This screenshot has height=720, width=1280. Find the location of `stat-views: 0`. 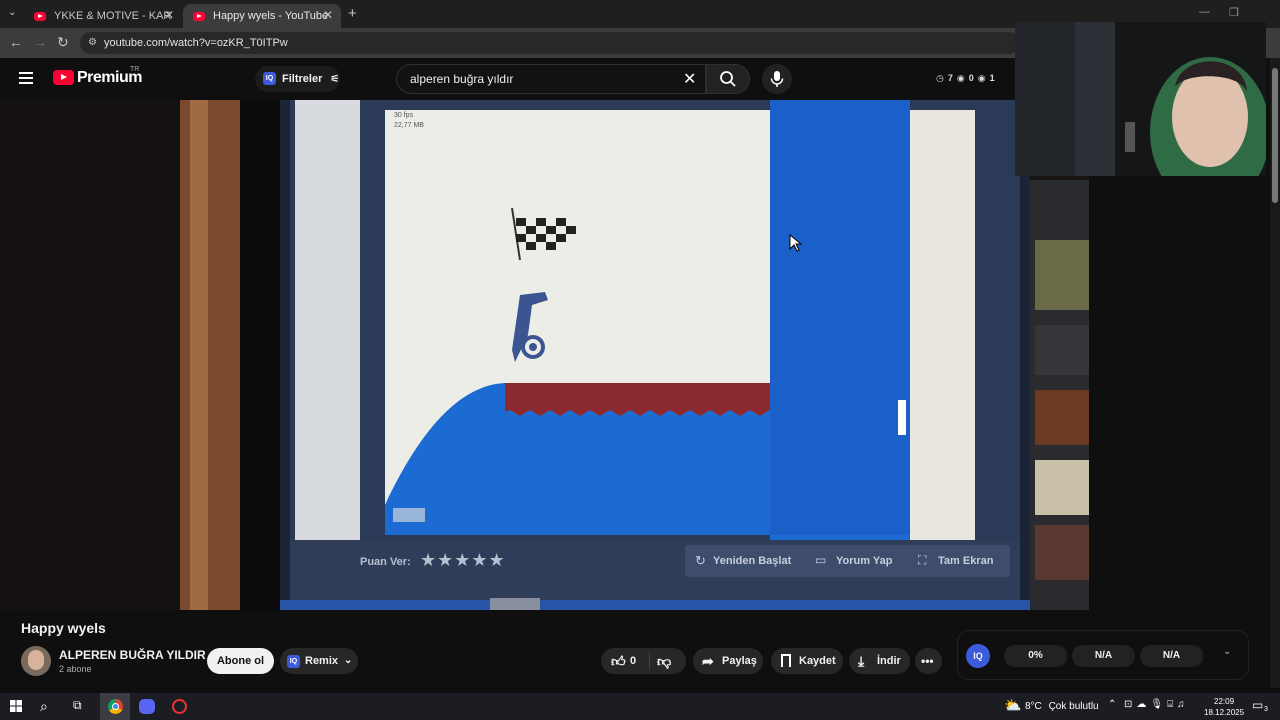

stat-views: 0 is located at coordinates (971, 78).